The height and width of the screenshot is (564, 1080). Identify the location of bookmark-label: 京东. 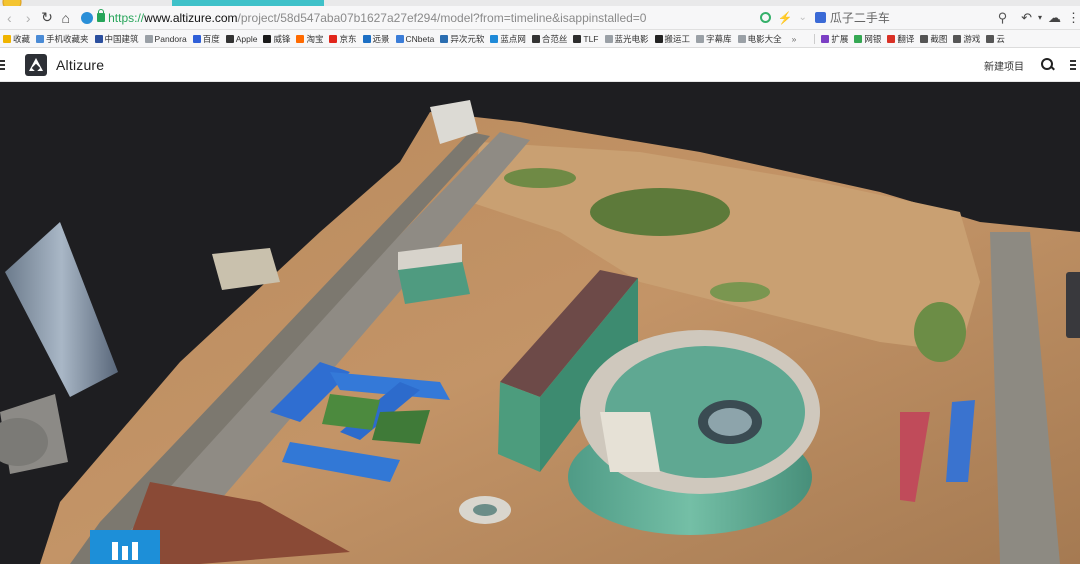
(348, 38).